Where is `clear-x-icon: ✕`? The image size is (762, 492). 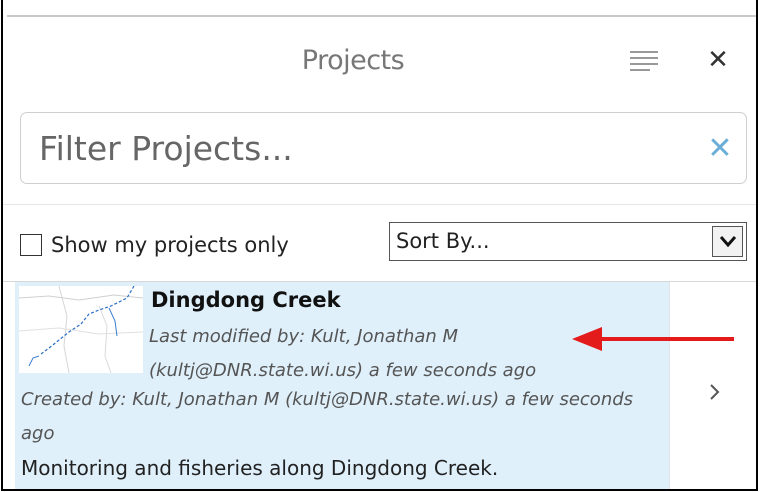 clear-x-icon: ✕ is located at coordinates (720, 149).